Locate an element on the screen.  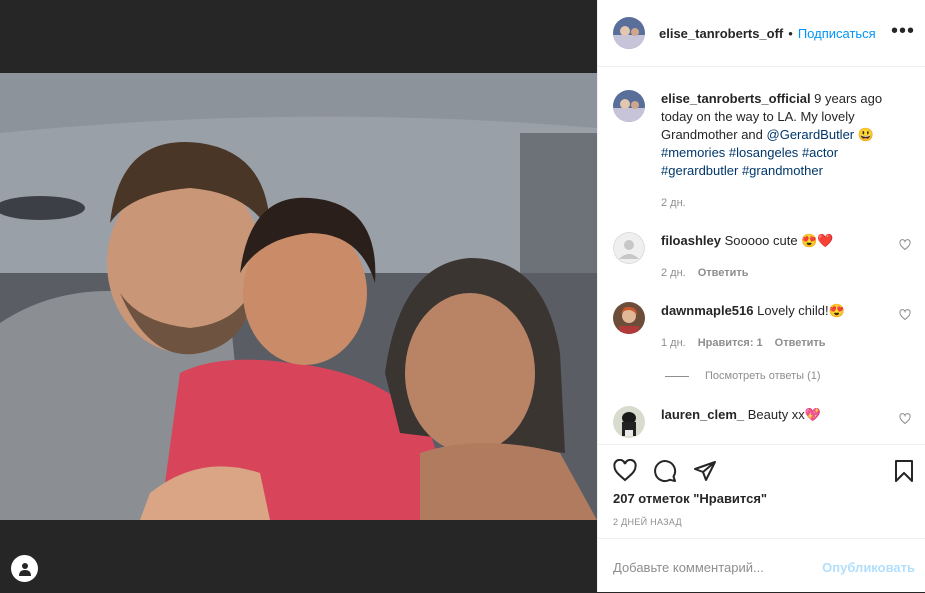
add-comment-bar: Добавьте комментарий... Опубликовать is located at coordinates (761, 565).